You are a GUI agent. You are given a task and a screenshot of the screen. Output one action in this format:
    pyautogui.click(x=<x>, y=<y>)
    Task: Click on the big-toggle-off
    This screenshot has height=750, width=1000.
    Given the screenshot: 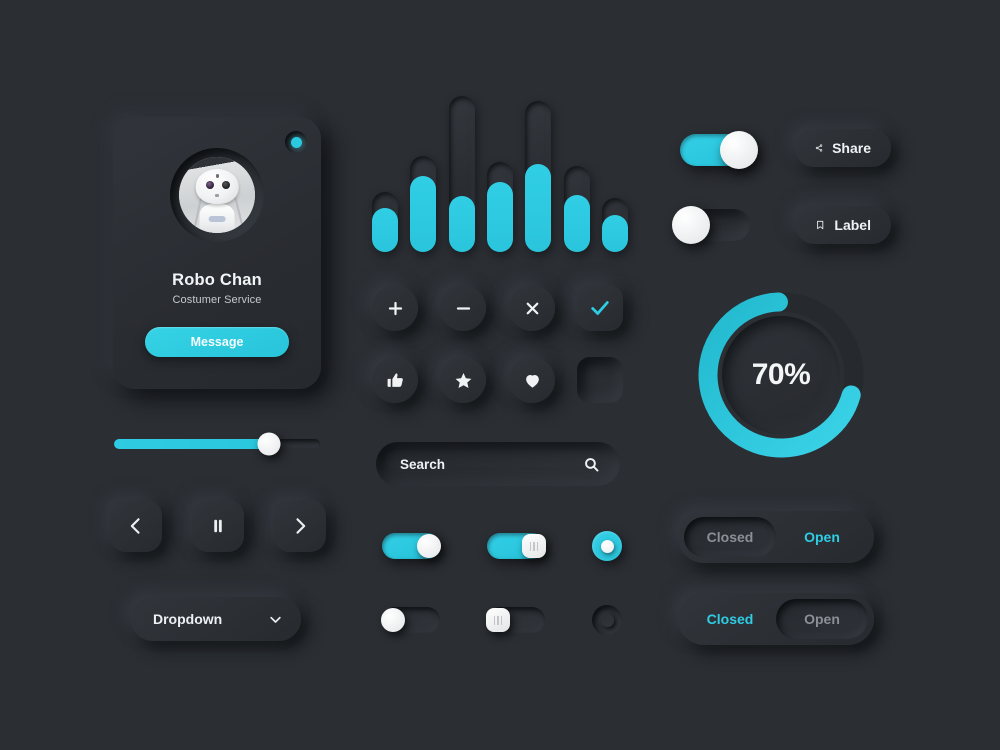 What is the action you would take?
    pyautogui.click(x=711, y=225)
    